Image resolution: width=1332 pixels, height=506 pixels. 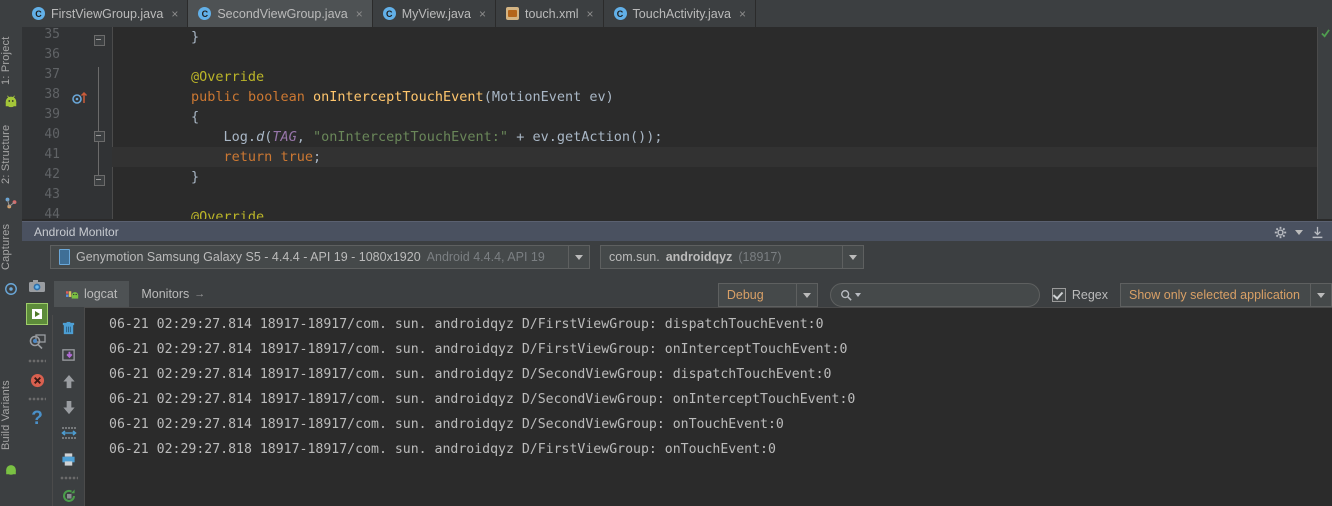 What do you see at coordinates (806, 295) in the screenshot?
I see `log-level-dropdown-arrow` at bounding box center [806, 295].